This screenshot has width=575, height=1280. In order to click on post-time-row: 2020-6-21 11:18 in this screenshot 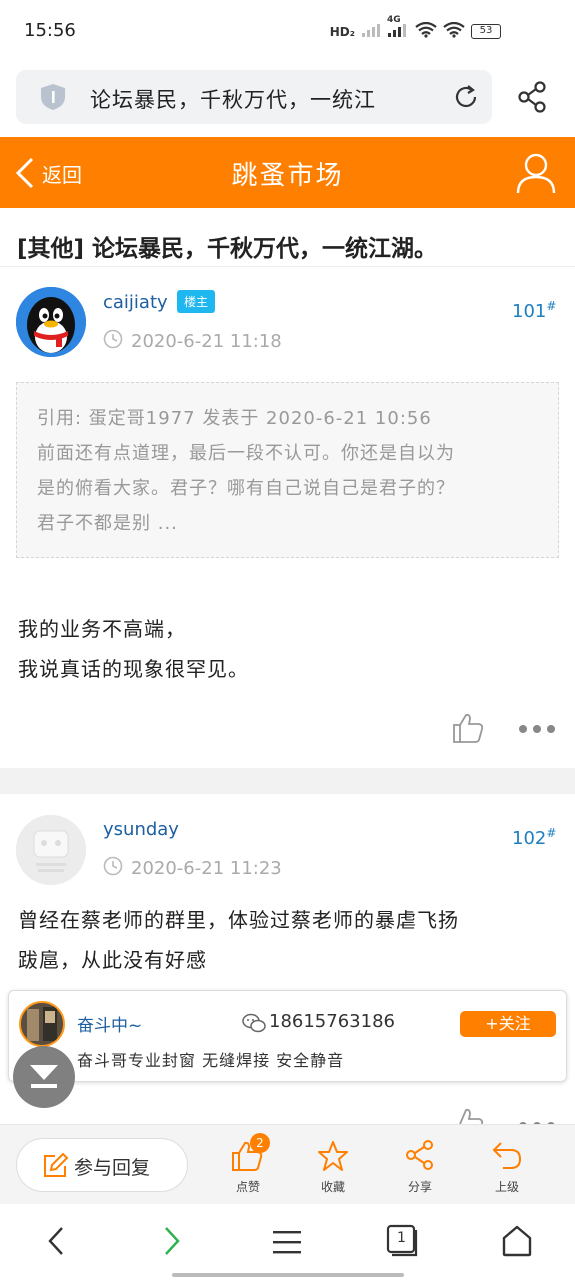, I will do `click(192, 341)`.